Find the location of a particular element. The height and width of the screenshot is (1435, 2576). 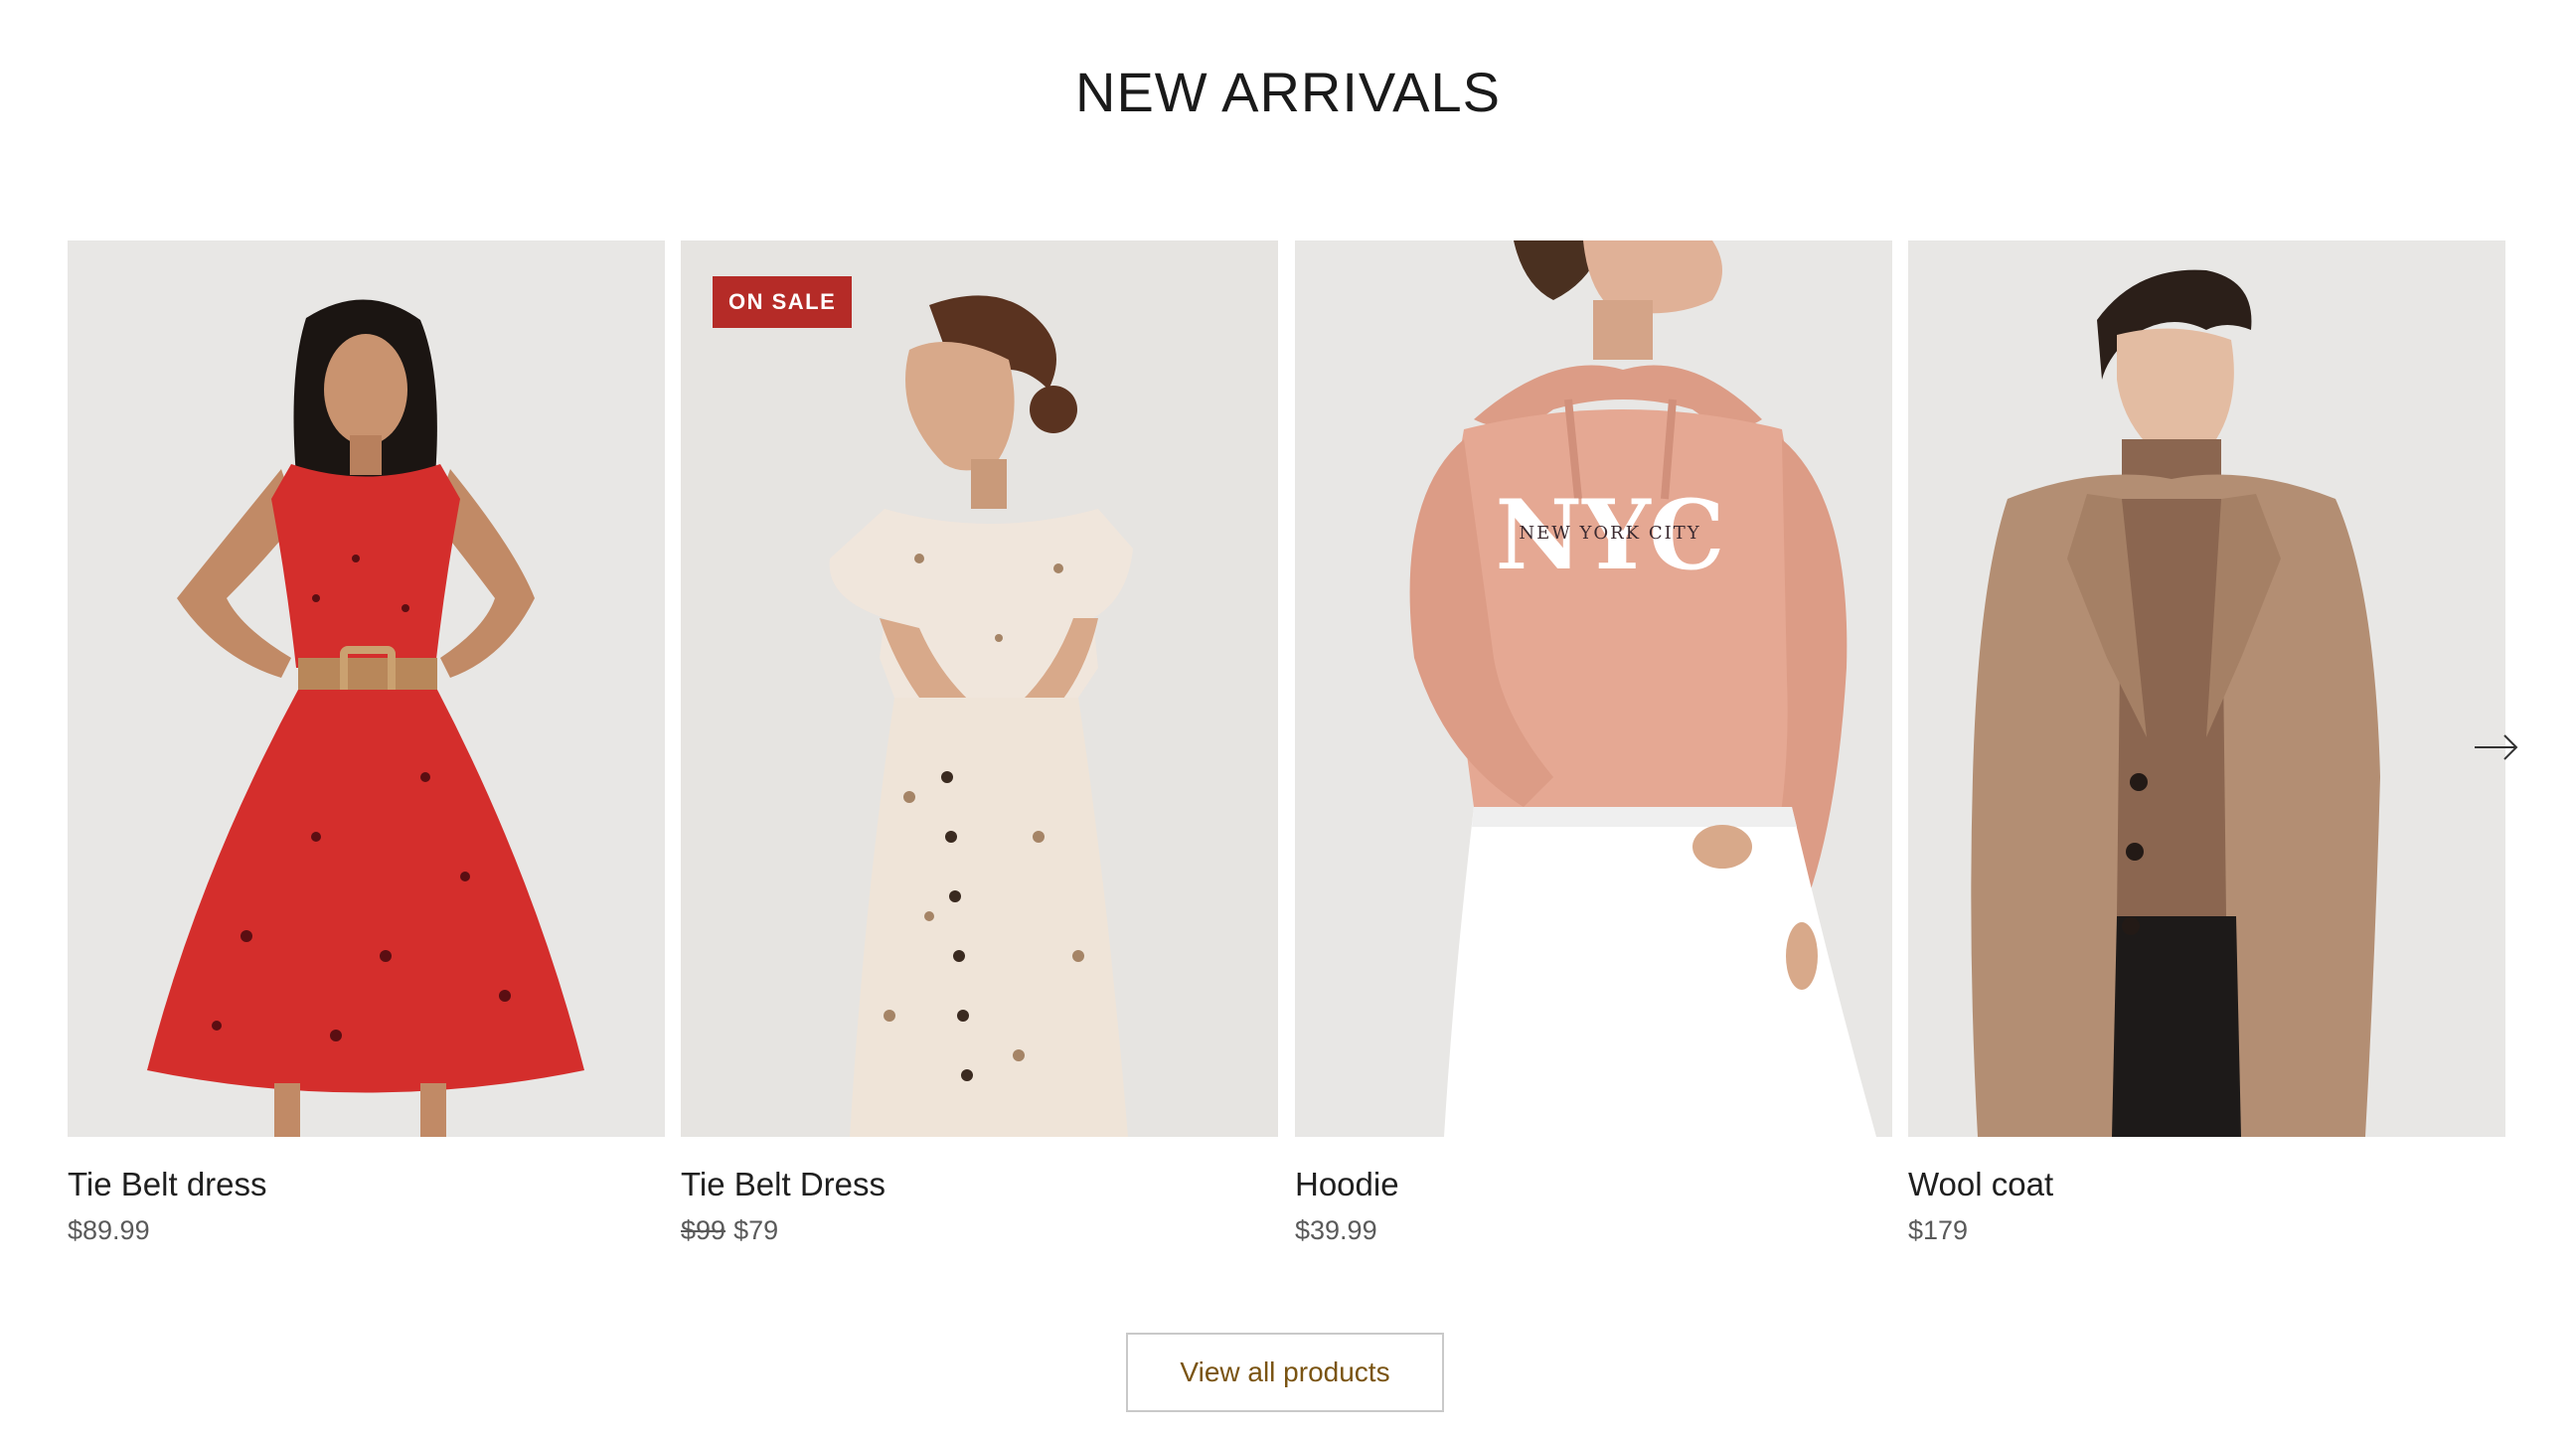

product-image: NYC NEW YORK CITY is located at coordinates (1593, 689).